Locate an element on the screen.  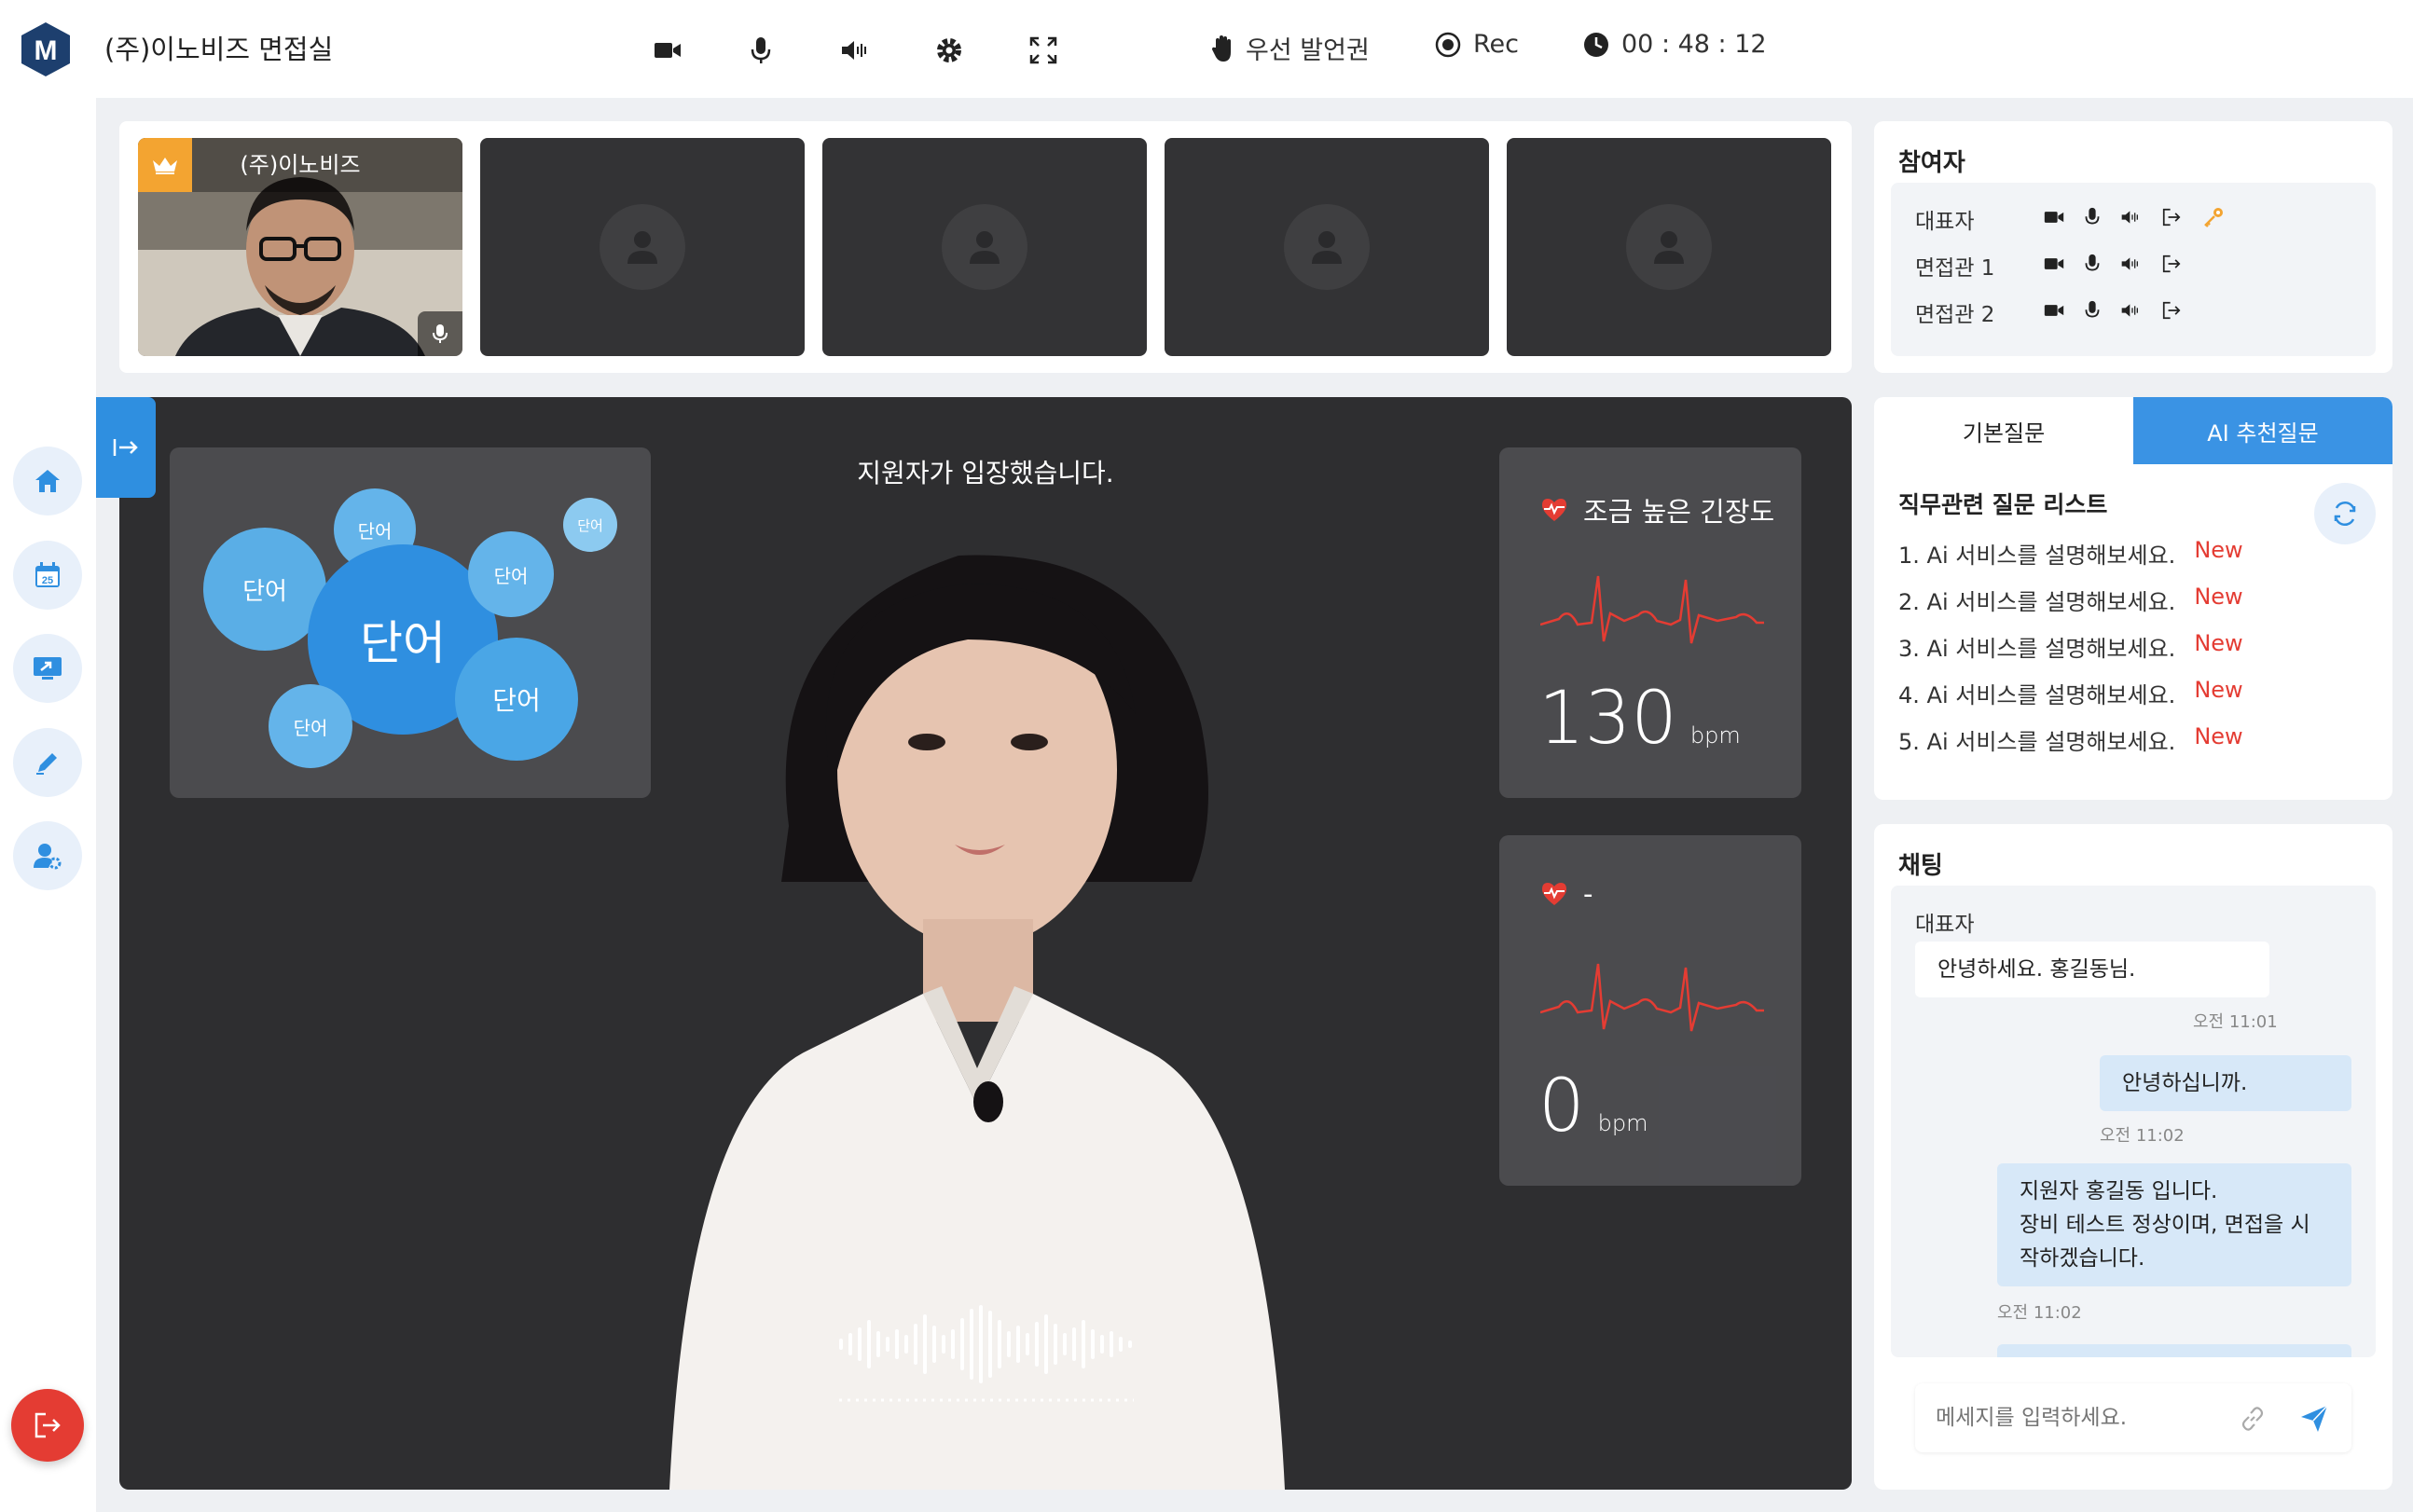
settings-gear-icon is located at coordinates (950, 50).